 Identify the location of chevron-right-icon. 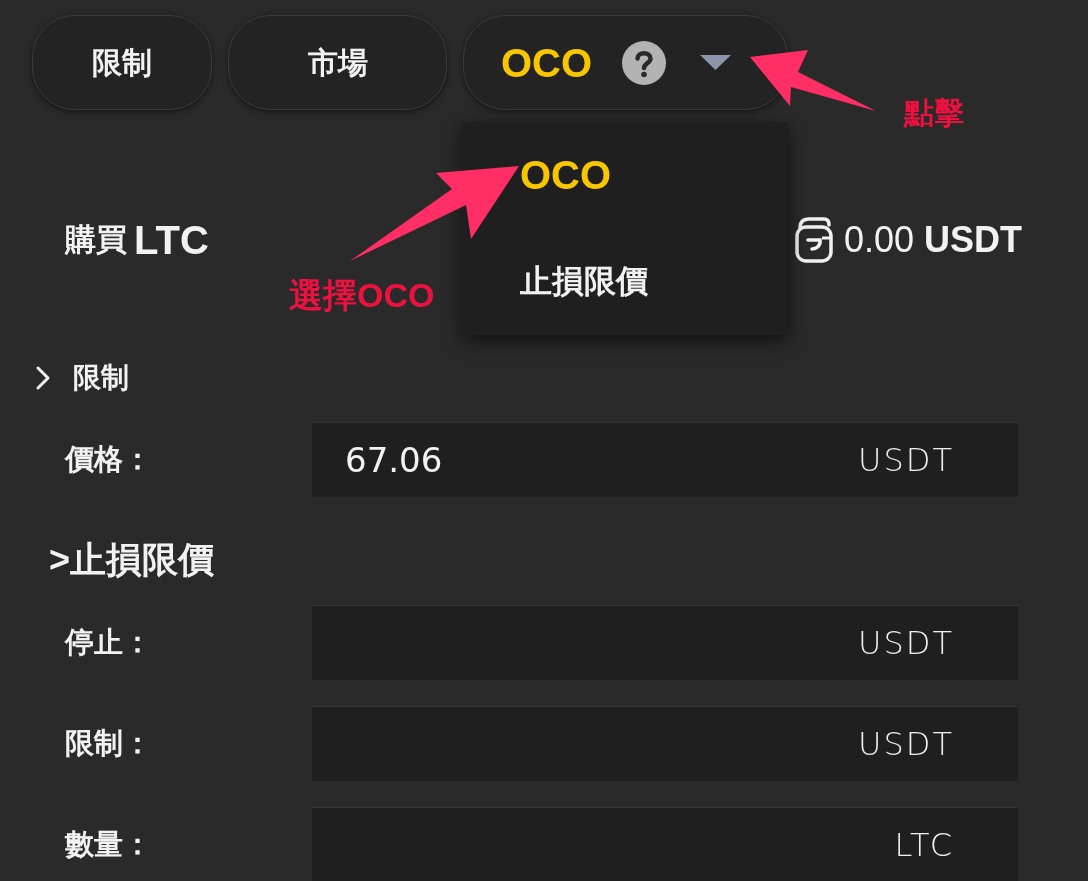
(43, 378).